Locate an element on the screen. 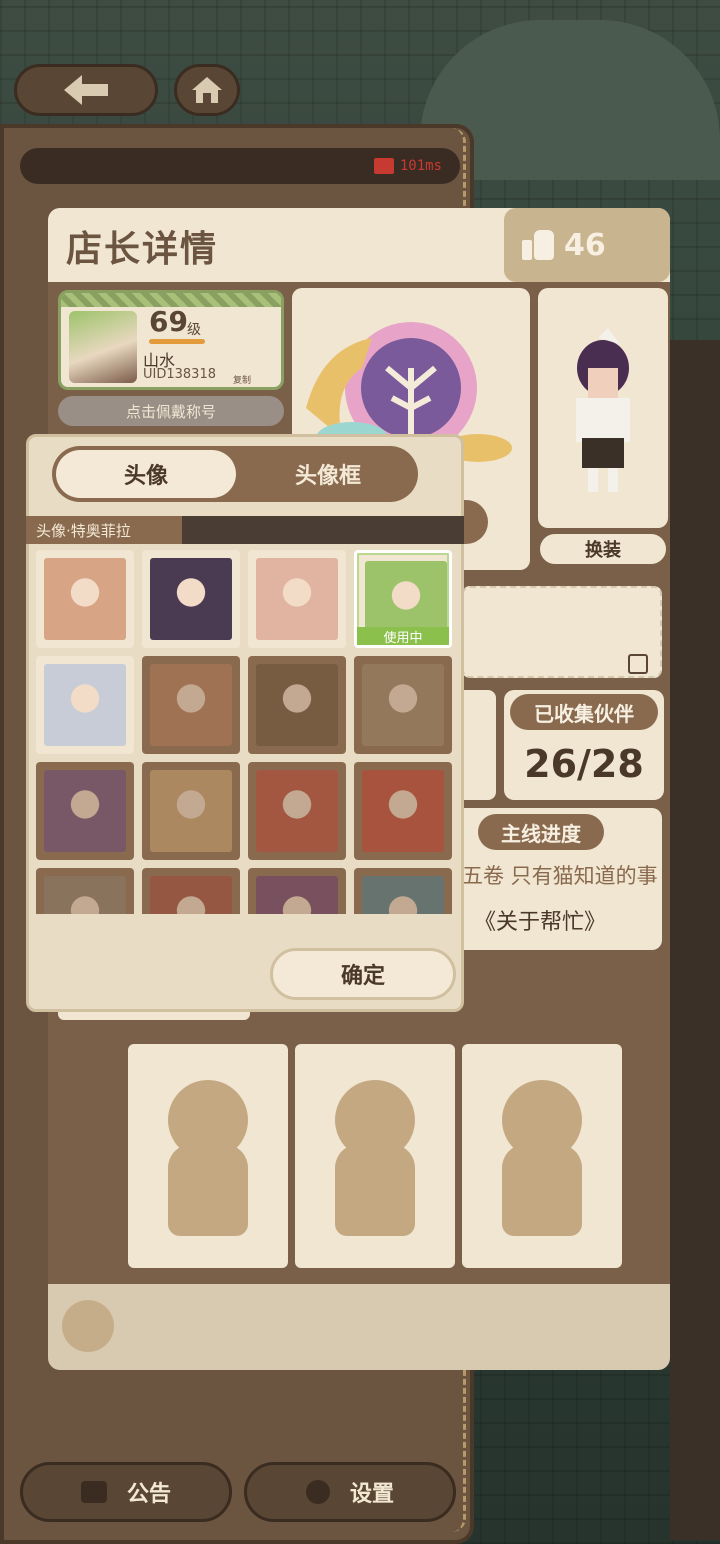 The width and height of the screenshot is (720, 1544). settings-label: 设置 is located at coordinates (371, 1494).